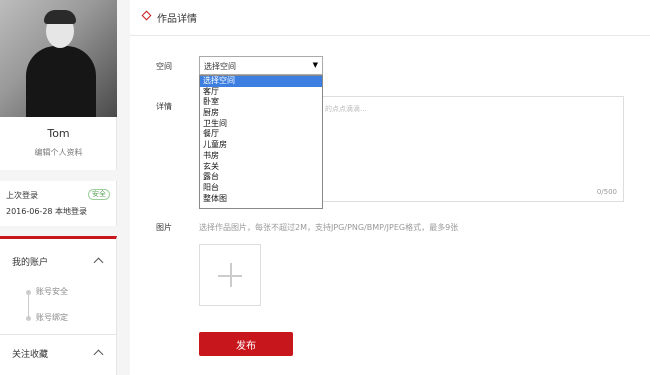  I want to click on last-login-box: 上次登录 安全 2016-06-28 本地登录, so click(58, 203).